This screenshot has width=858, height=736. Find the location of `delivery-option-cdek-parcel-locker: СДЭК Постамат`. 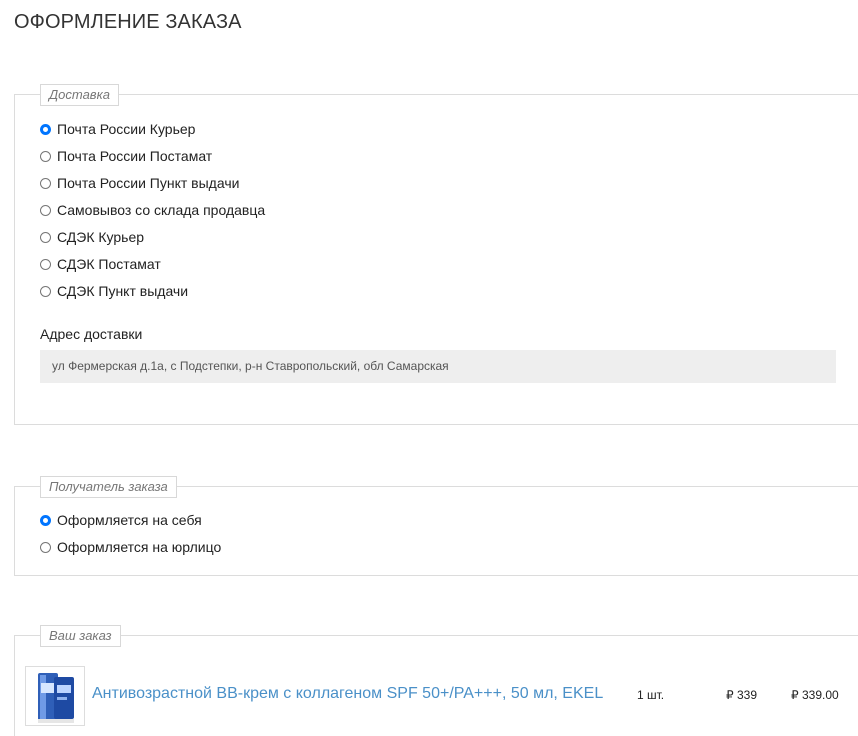

delivery-option-cdek-parcel-locker: СДЭК Постамат is located at coordinates (100, 264).